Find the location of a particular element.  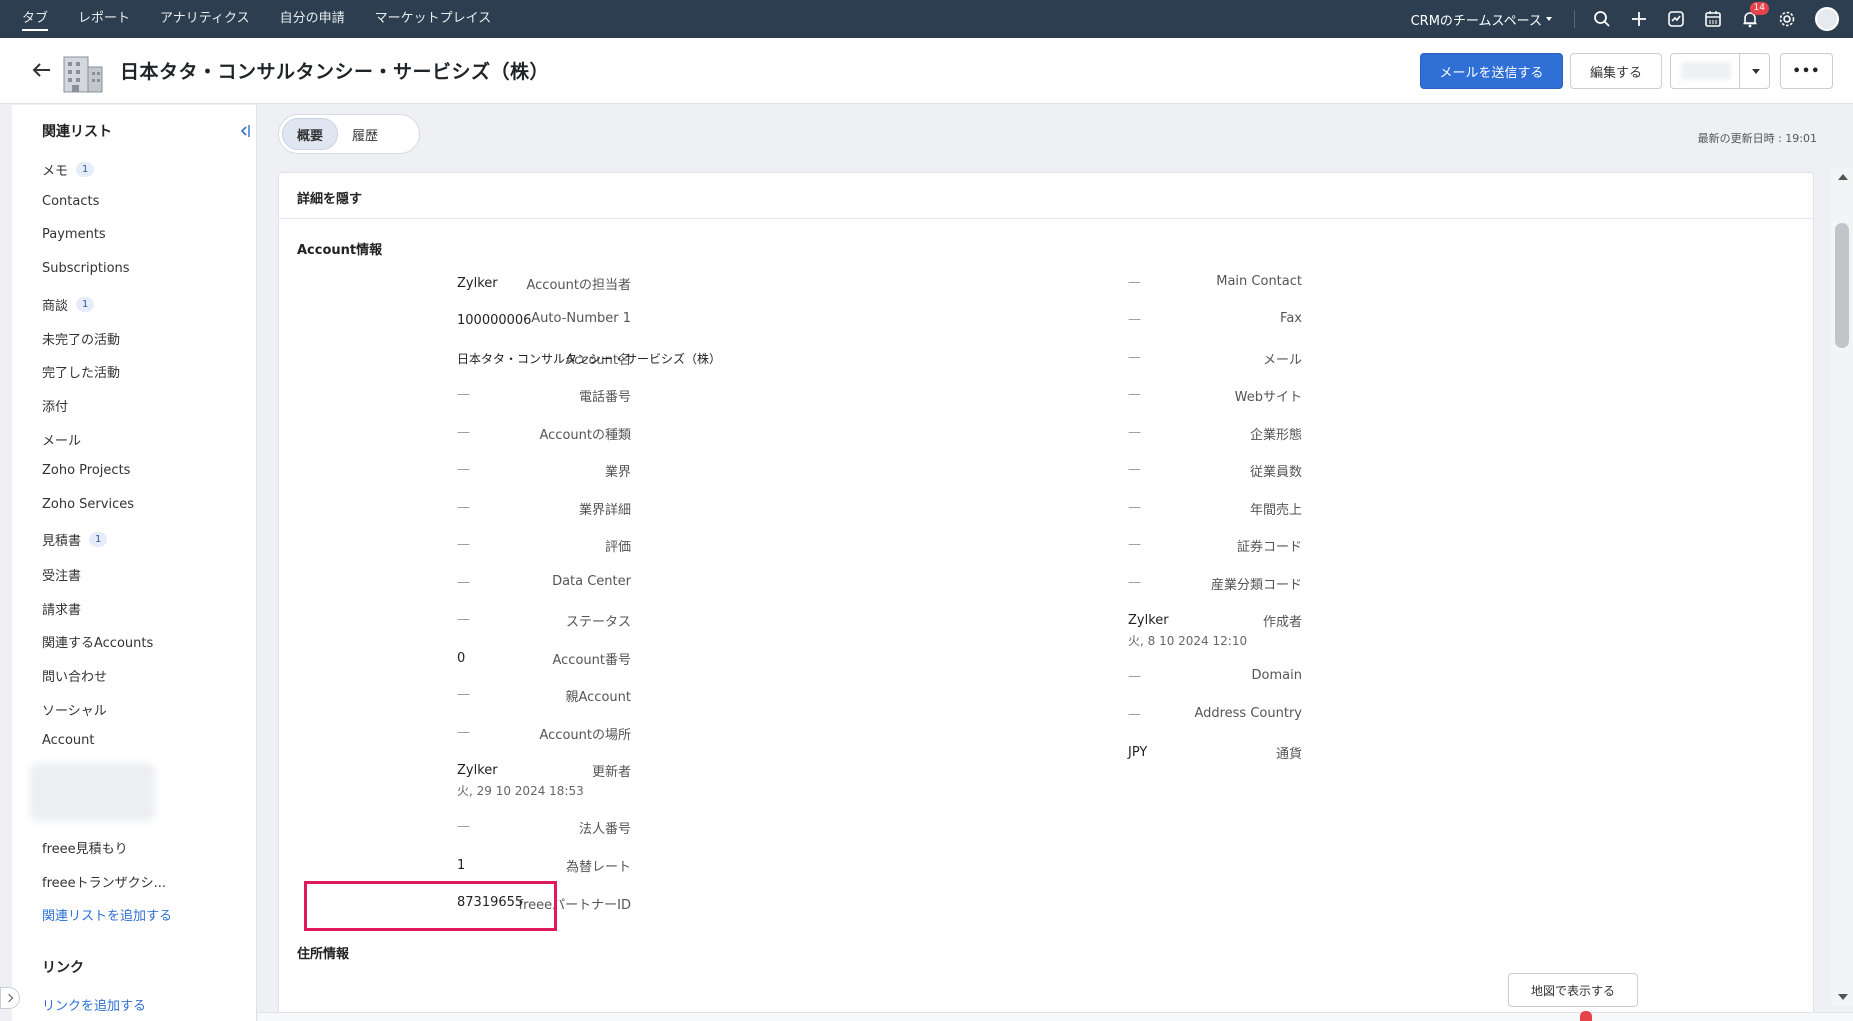

nav-tab-tabs: タブ is located at coordinates (35, 19).